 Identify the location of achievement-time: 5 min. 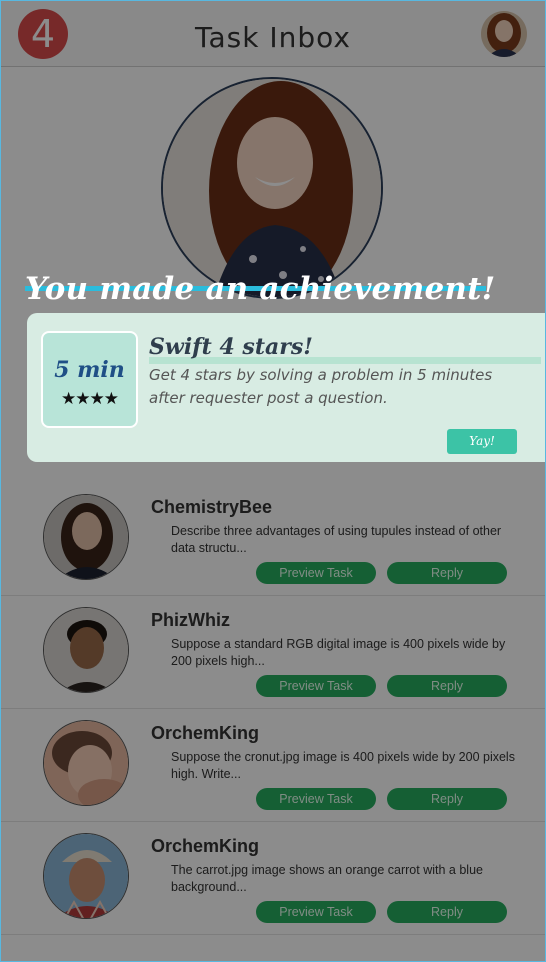
(89, 370).